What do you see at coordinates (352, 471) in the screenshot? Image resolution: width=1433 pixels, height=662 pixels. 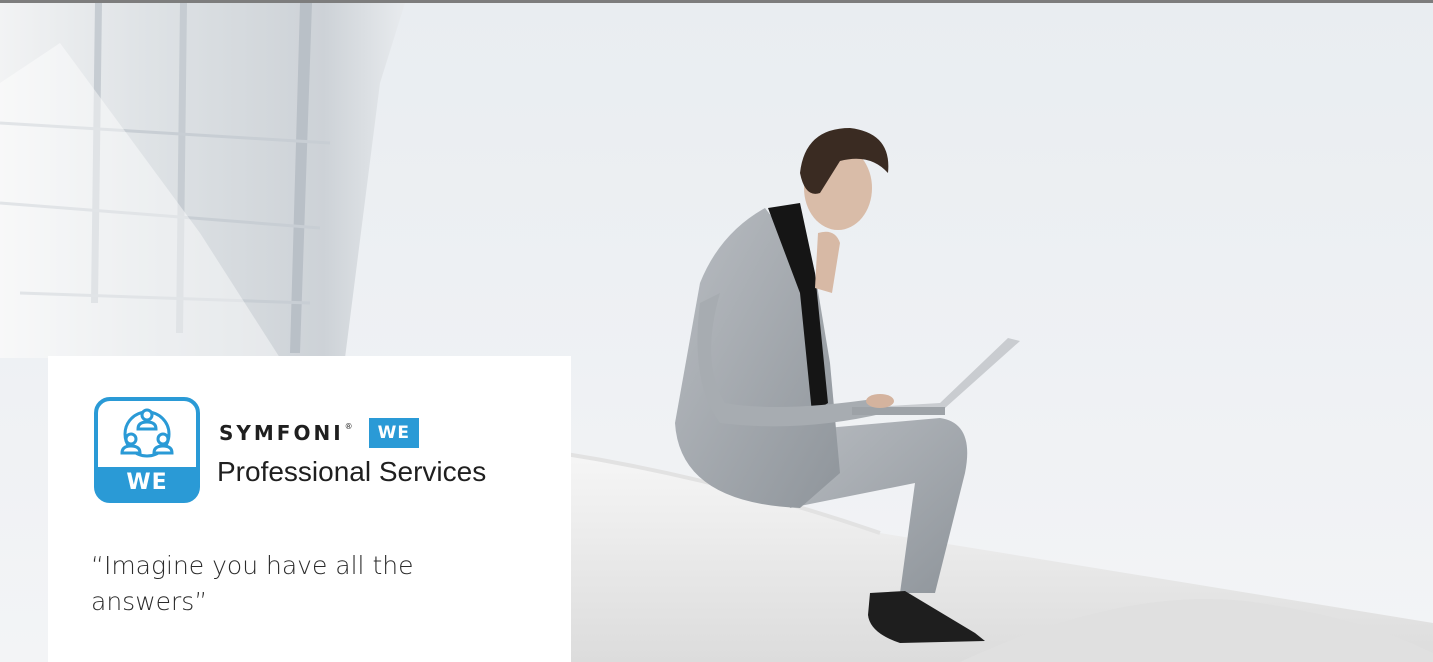 I see `product-name: Professional Services` at bounding box center [352, 471].